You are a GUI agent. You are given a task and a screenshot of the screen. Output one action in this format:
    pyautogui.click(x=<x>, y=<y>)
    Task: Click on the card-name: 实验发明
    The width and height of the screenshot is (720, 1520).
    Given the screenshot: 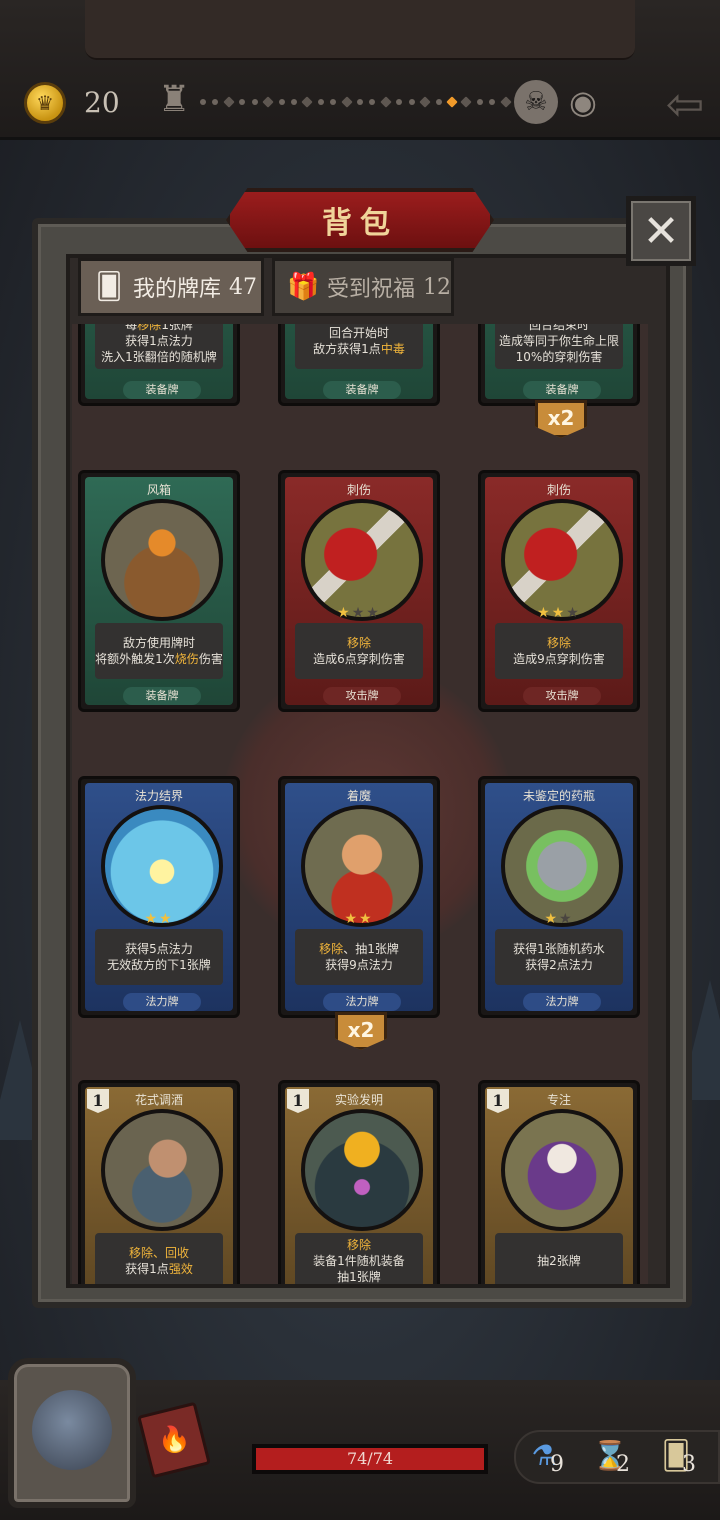 What is the action you would take?
    pyautogui.click(x=358, y=1100)
    